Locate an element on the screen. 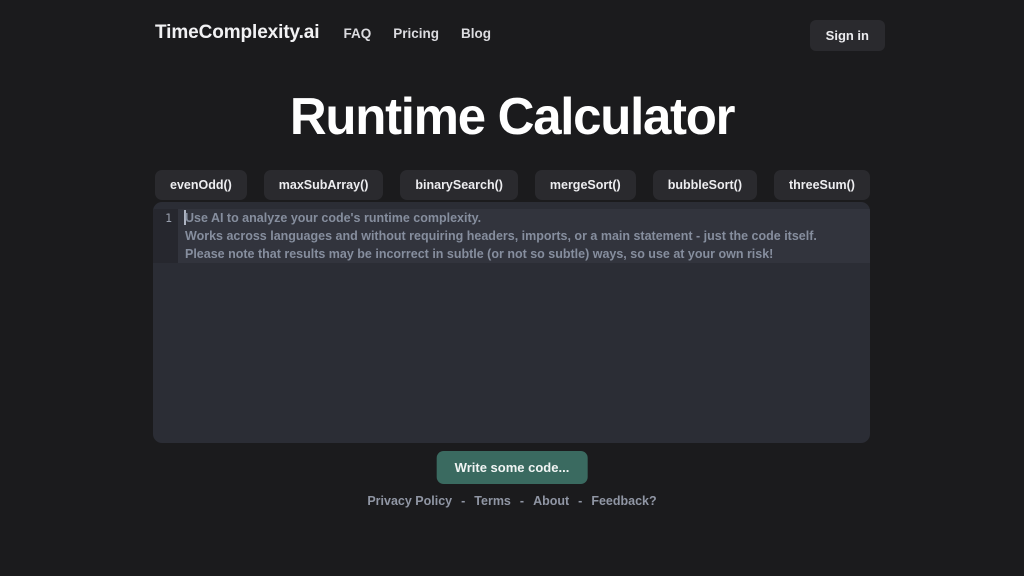 Image resolution: width=1024 pixels, height=576 pixels. page-title: Runtime Calculator is located at coordinates (512, 117).